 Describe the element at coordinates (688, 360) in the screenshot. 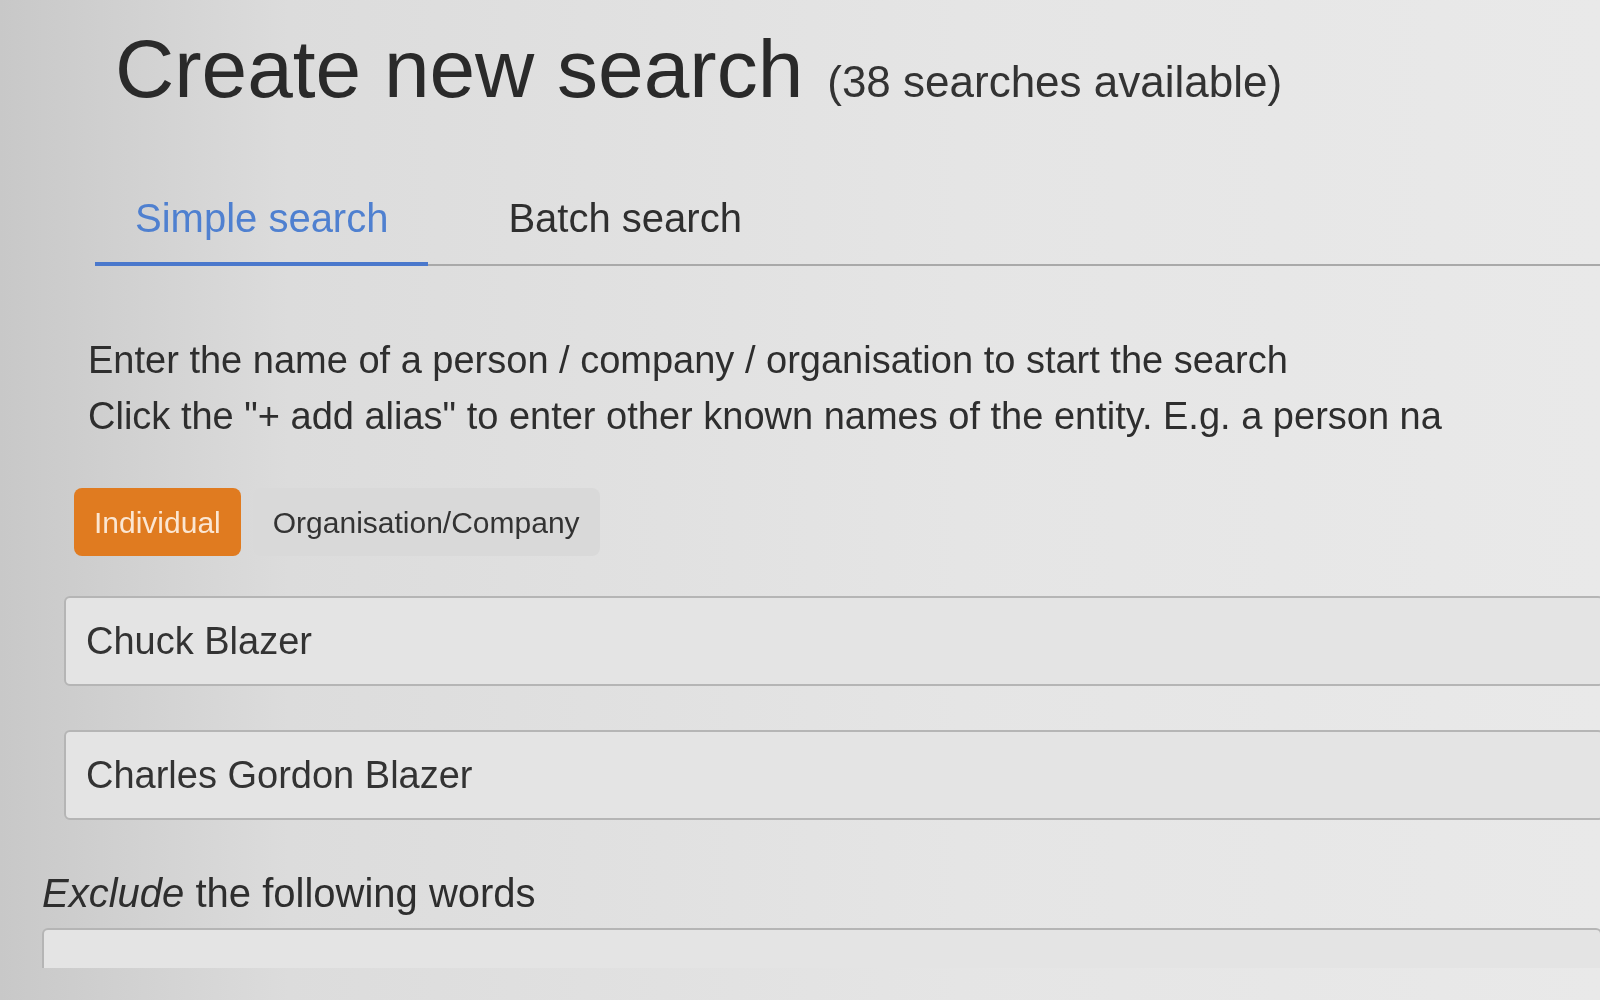

I see `instruction-text: Enter the name of a person / company / organisation to start the search` at that location.